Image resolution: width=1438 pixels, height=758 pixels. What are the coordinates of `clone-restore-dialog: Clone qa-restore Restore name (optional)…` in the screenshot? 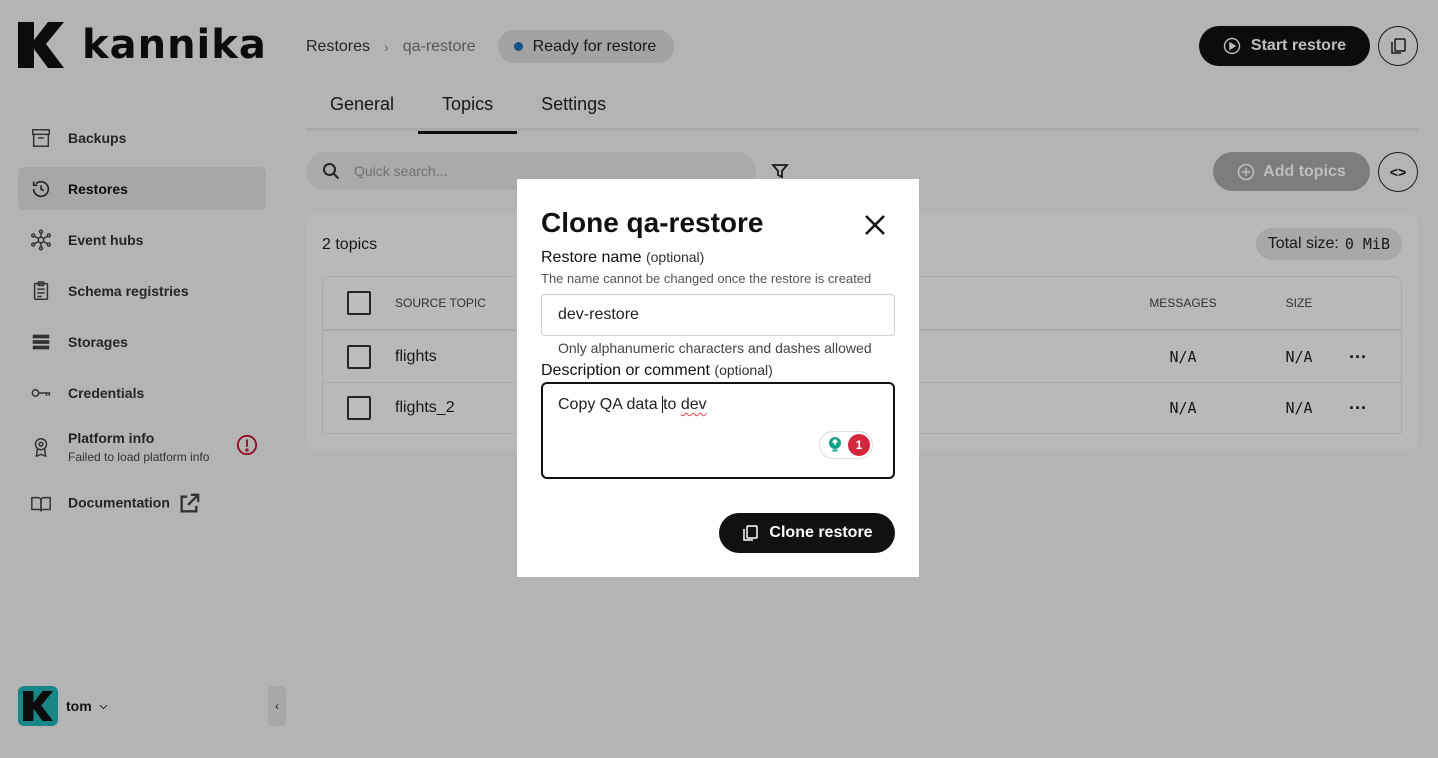 It's located at (718, 378).